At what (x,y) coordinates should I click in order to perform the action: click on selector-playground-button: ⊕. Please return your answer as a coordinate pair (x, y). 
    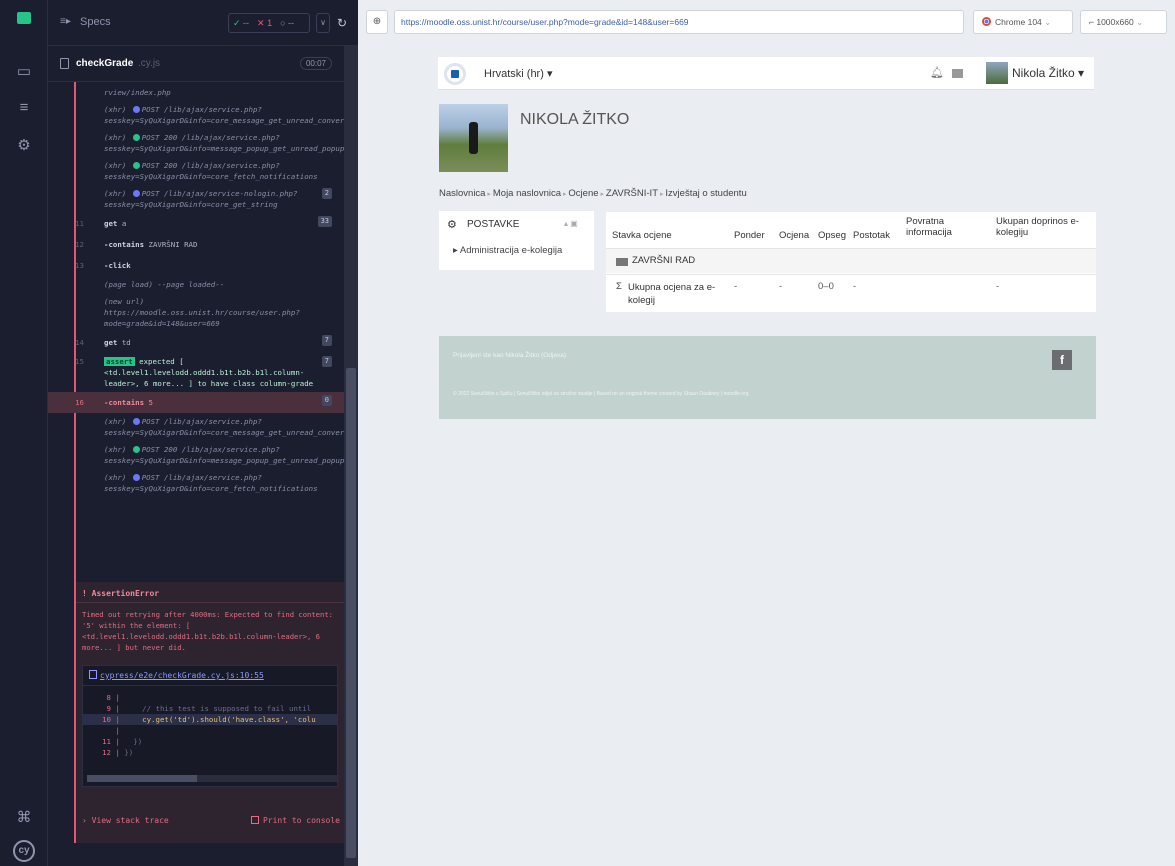
    Looking at the image, I should click on (377, 22).